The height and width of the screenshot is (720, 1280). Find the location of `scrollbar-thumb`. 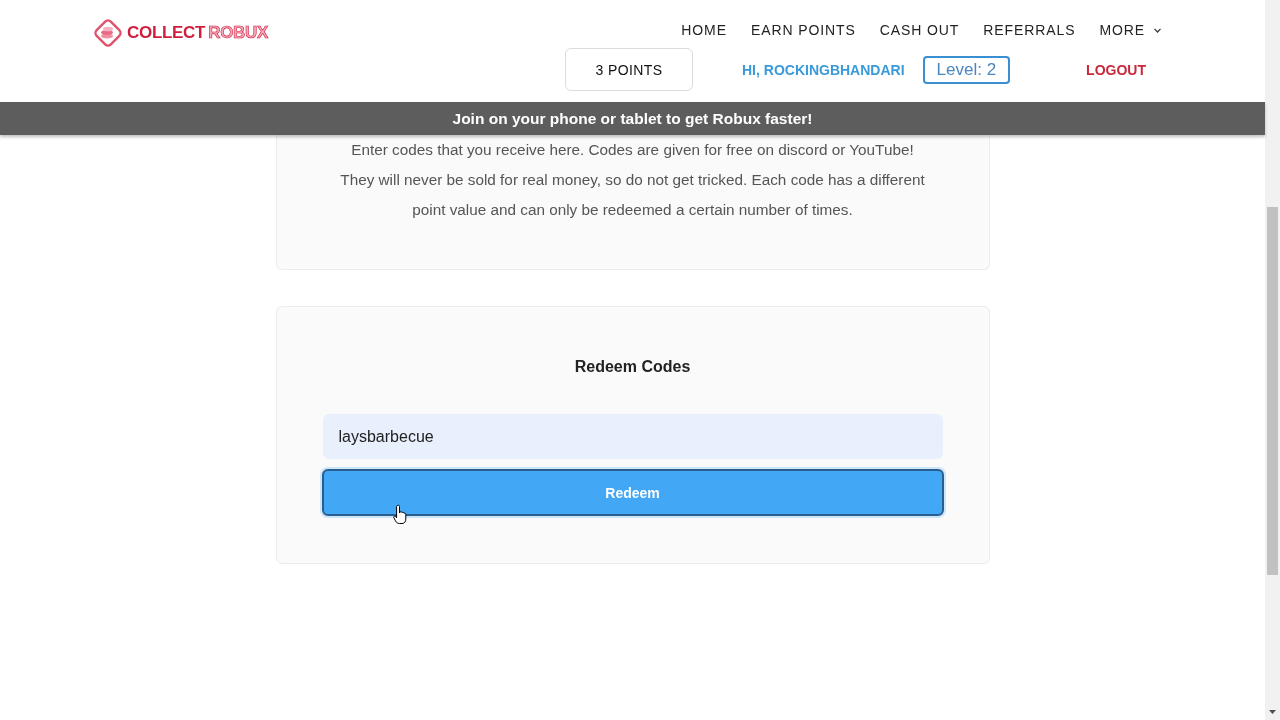

scrollbar-thumb is located at coordinates (1272, 391).